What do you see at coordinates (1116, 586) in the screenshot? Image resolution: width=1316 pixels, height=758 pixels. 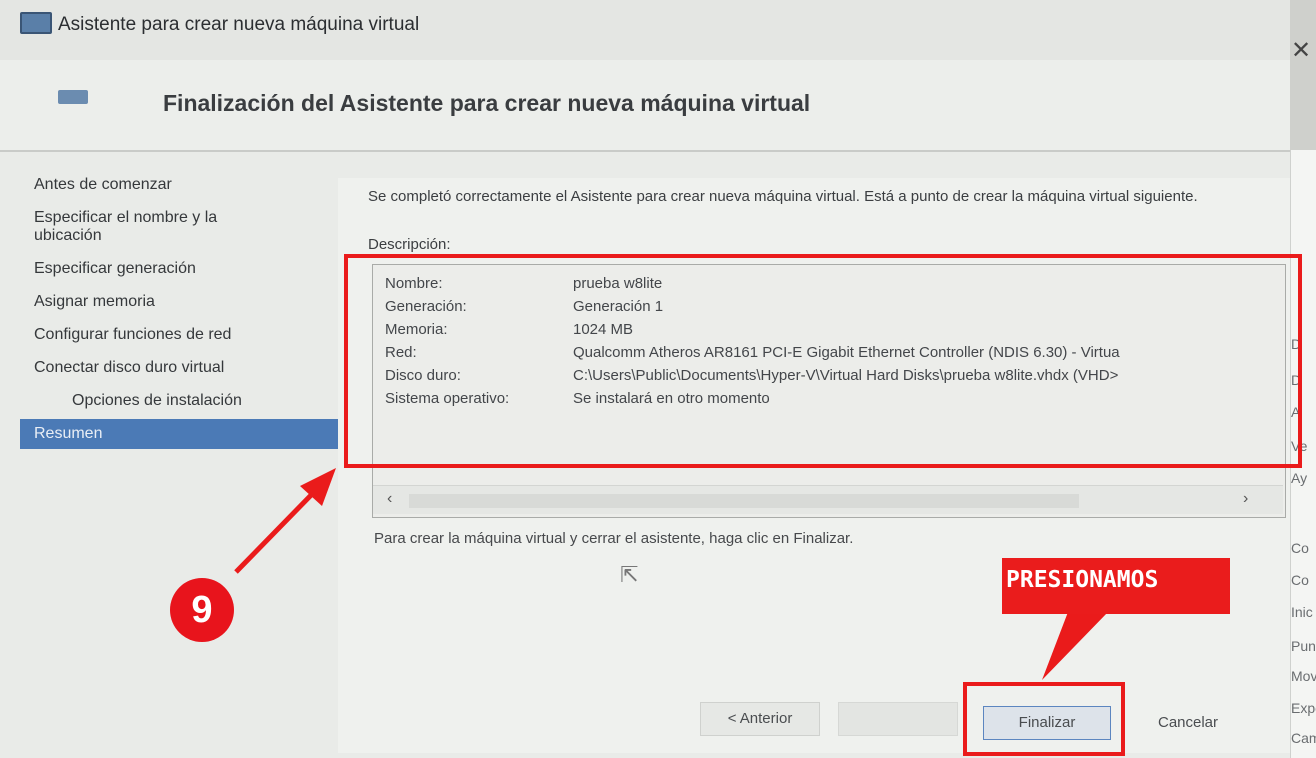 I see `action-callout: PRESIONAMOS` at bounding box center [1116, 586].